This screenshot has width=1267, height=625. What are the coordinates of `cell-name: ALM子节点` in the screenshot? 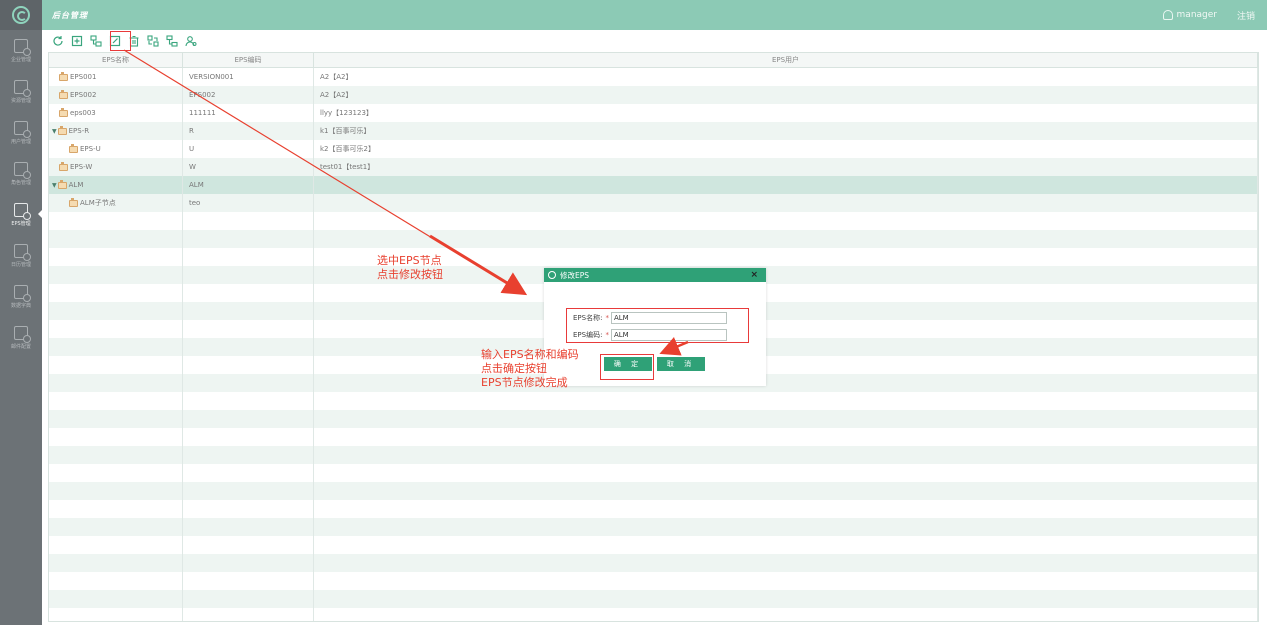 It's located at (116, 203).